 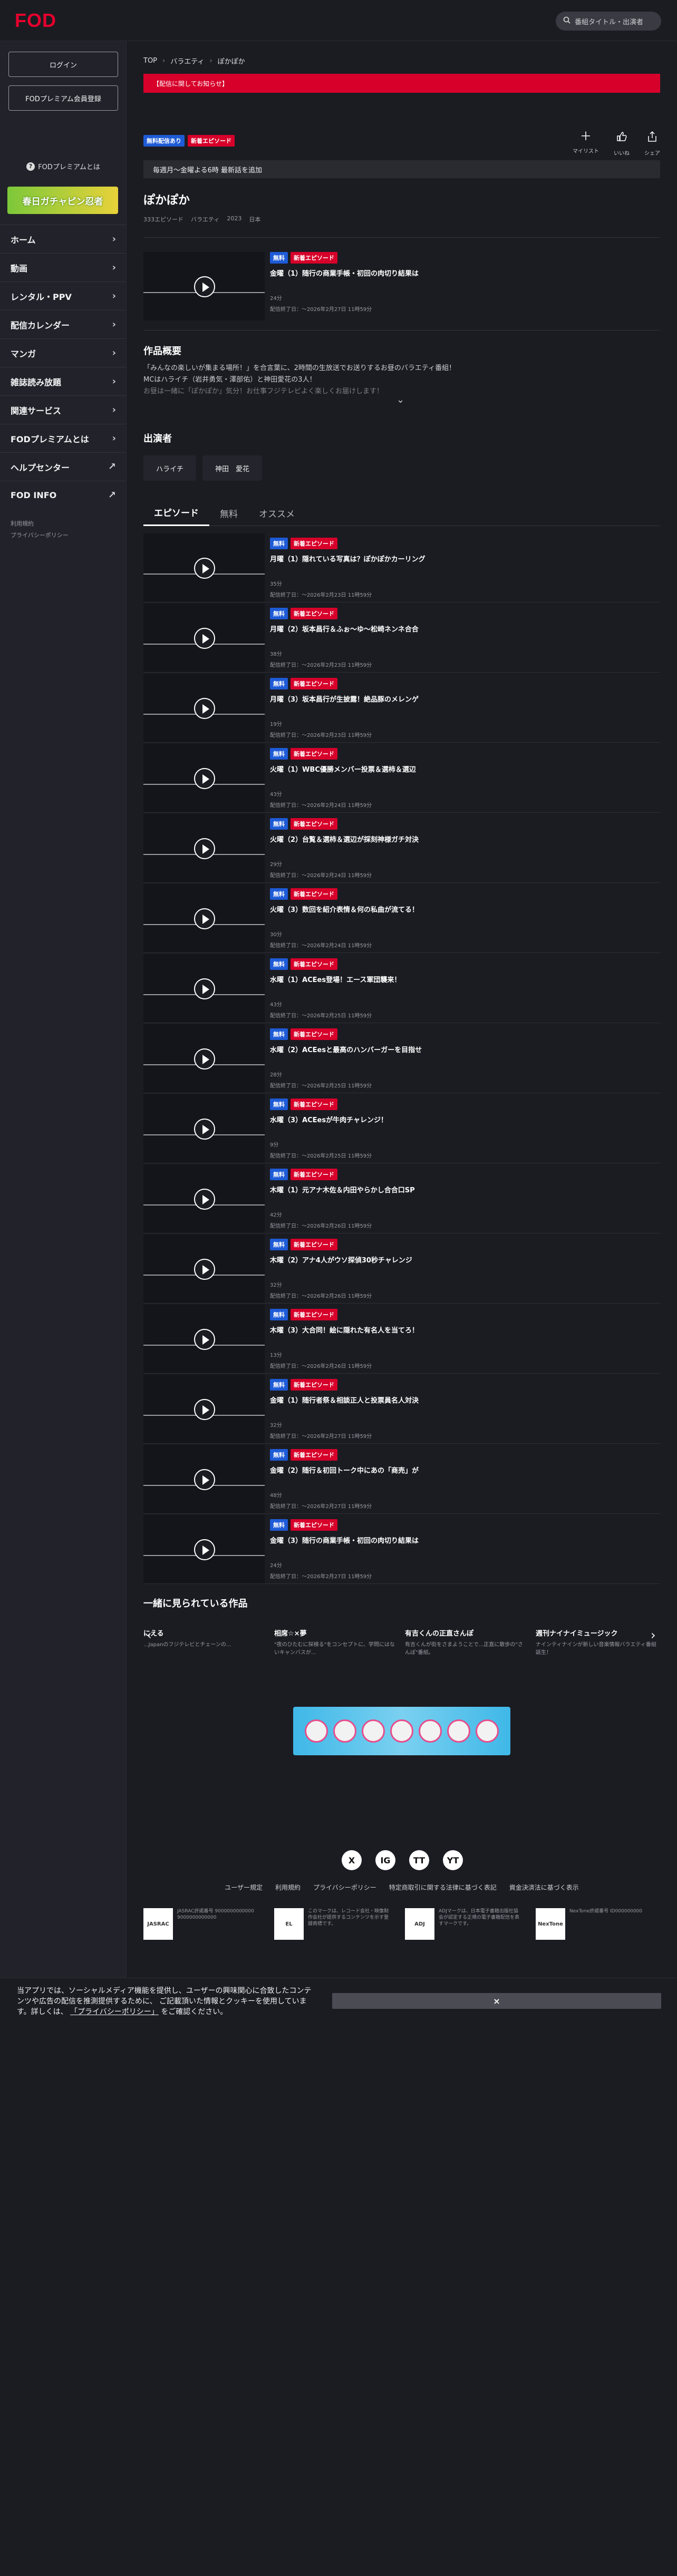 What do you see at coordinates (187, 61) in the screenshot?
I see `breadcrumb-variety: バラエティ` at bounding box center [187, 61].